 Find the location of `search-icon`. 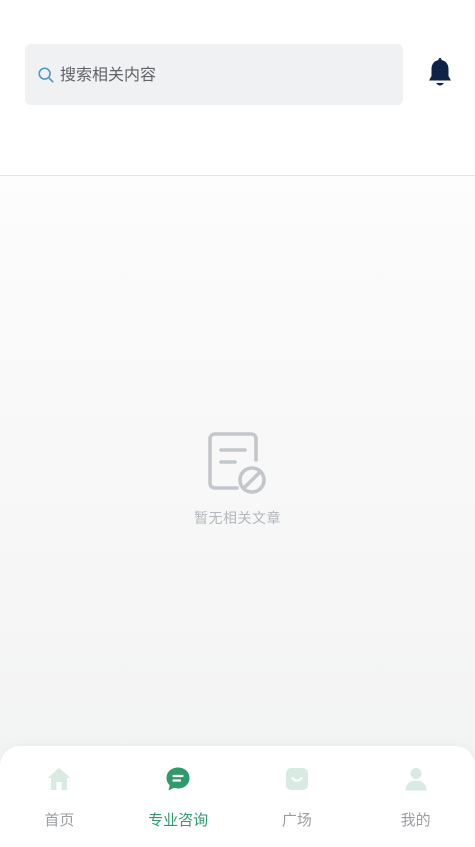

search-icon is located at coordinates (46, 74).